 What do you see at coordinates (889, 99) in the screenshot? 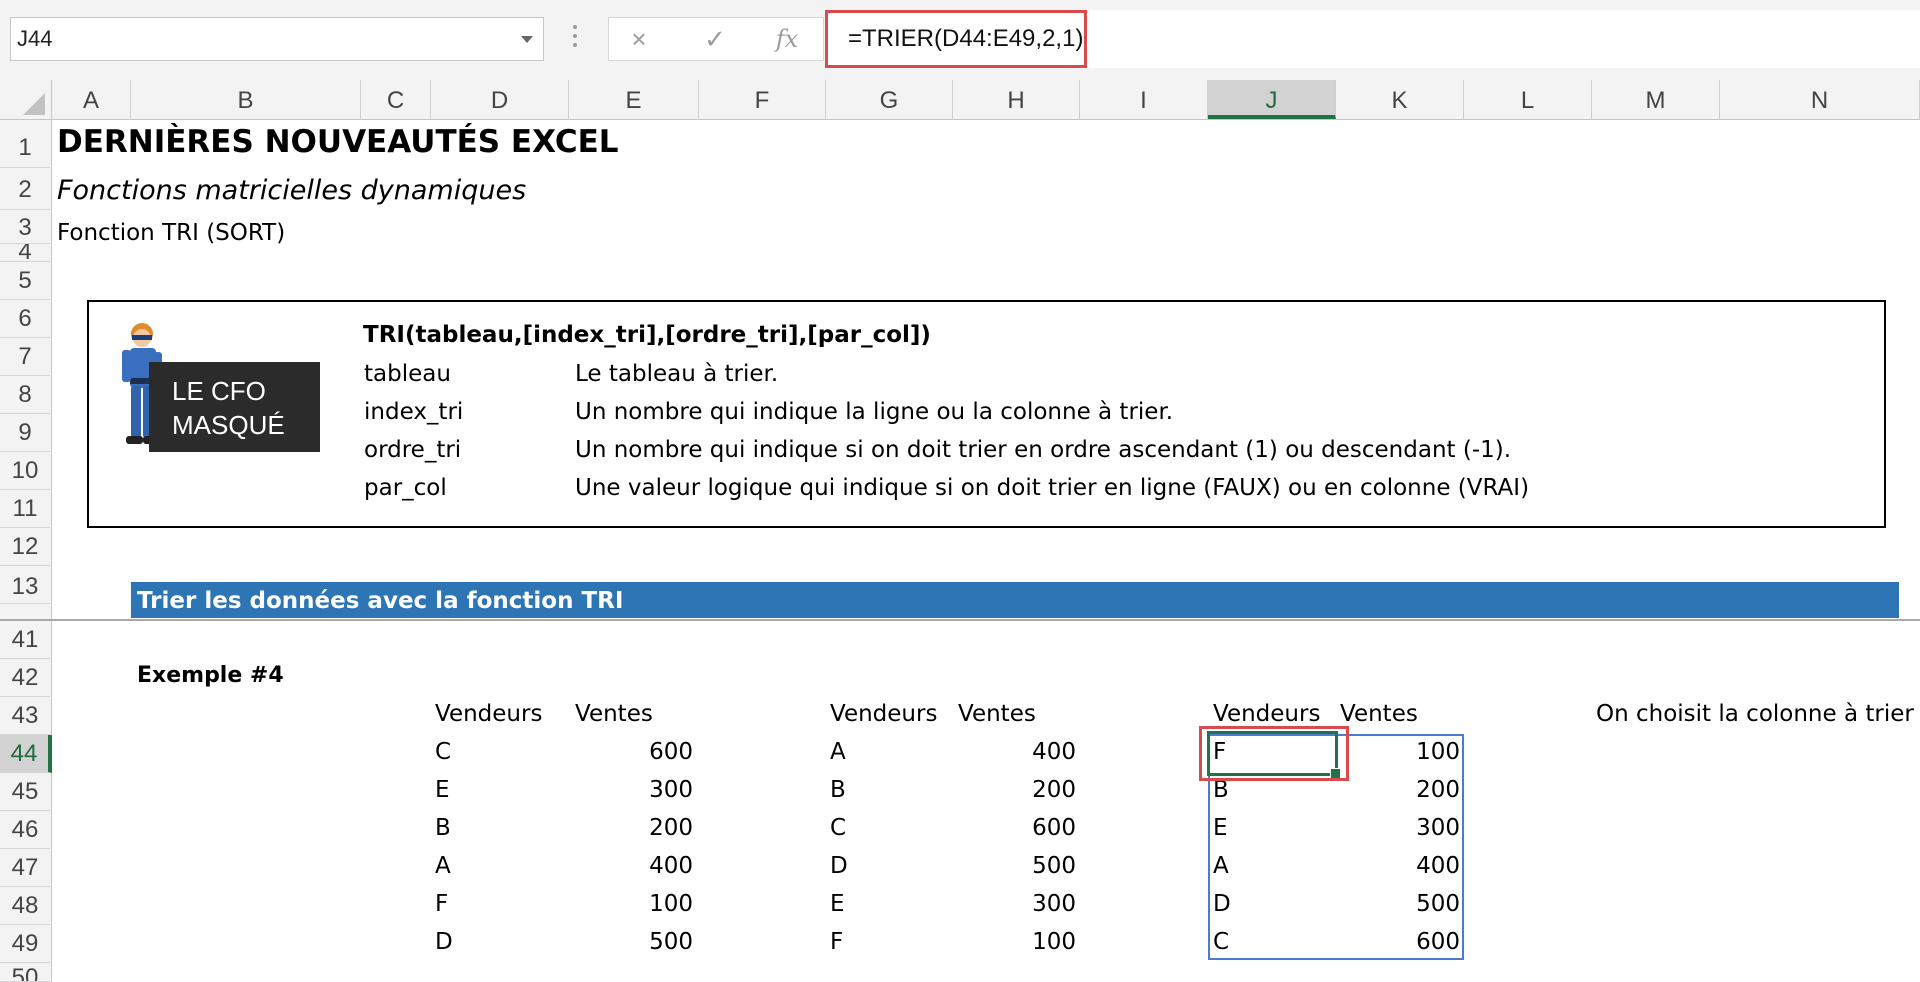
I see `column-header-g: G` at bounding box center [889, 99].